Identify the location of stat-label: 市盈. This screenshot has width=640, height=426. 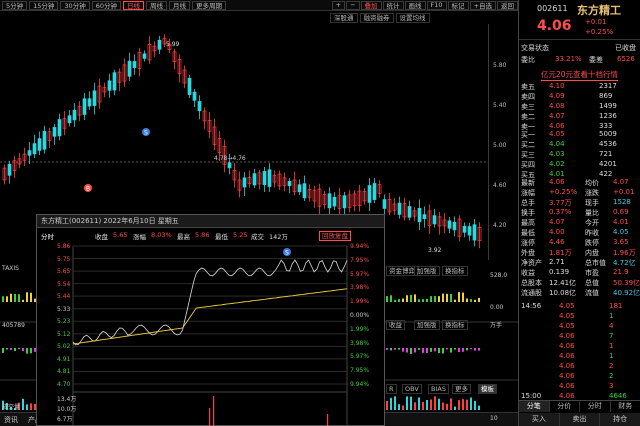
(592, 273).